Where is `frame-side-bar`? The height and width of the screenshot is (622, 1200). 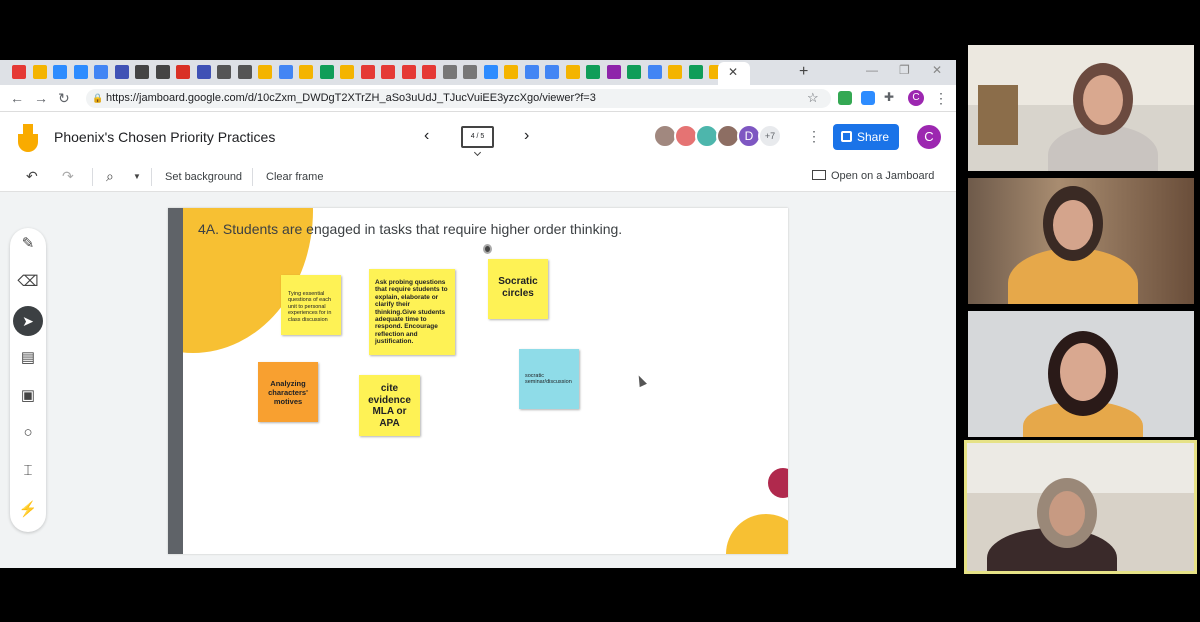
frame-side-bar is located at coordinates (175, 381).